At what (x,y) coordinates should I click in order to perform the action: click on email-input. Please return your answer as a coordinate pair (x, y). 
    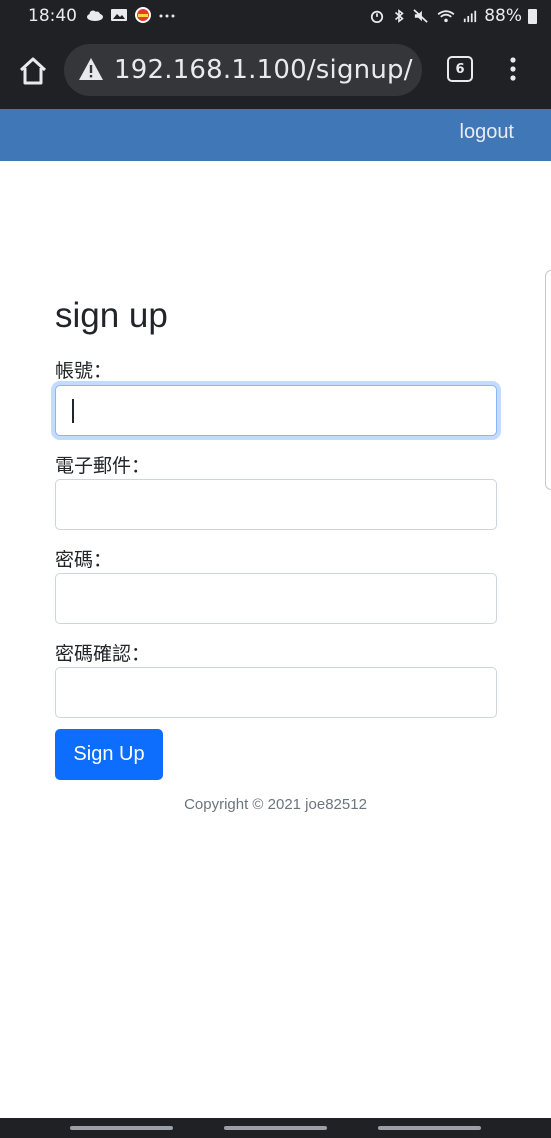
    Looking at the image, I should click on (276, 504).